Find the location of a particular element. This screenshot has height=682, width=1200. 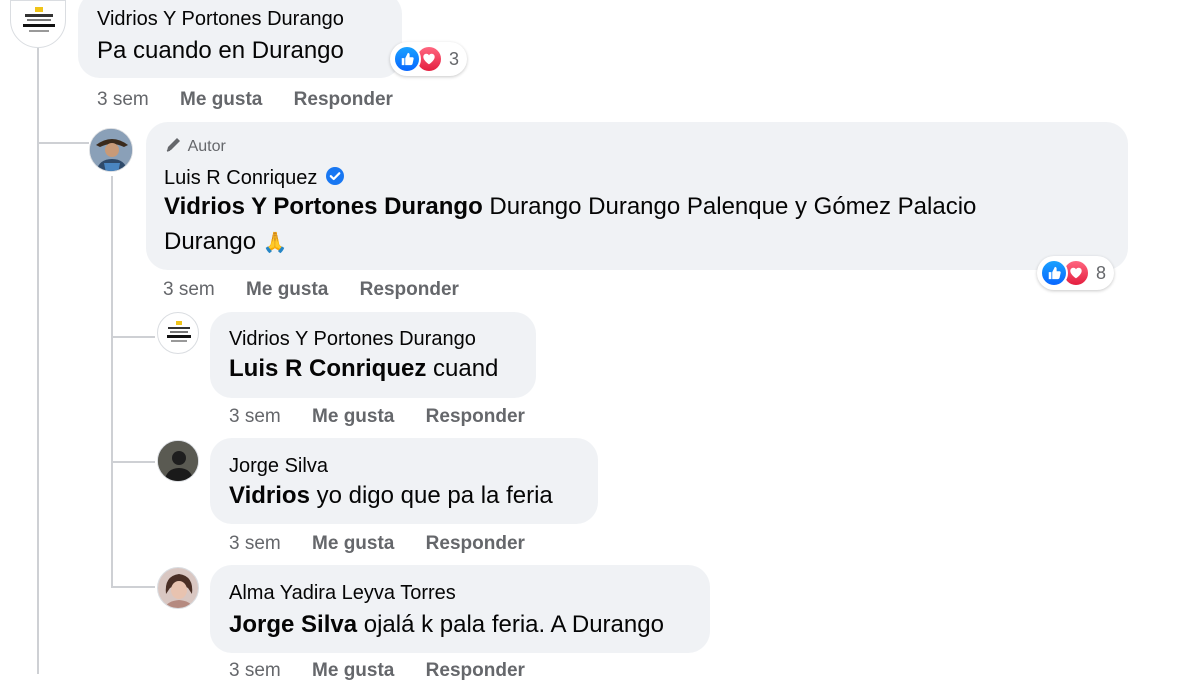

avatar-jorge is located at coordinates (178, 461).